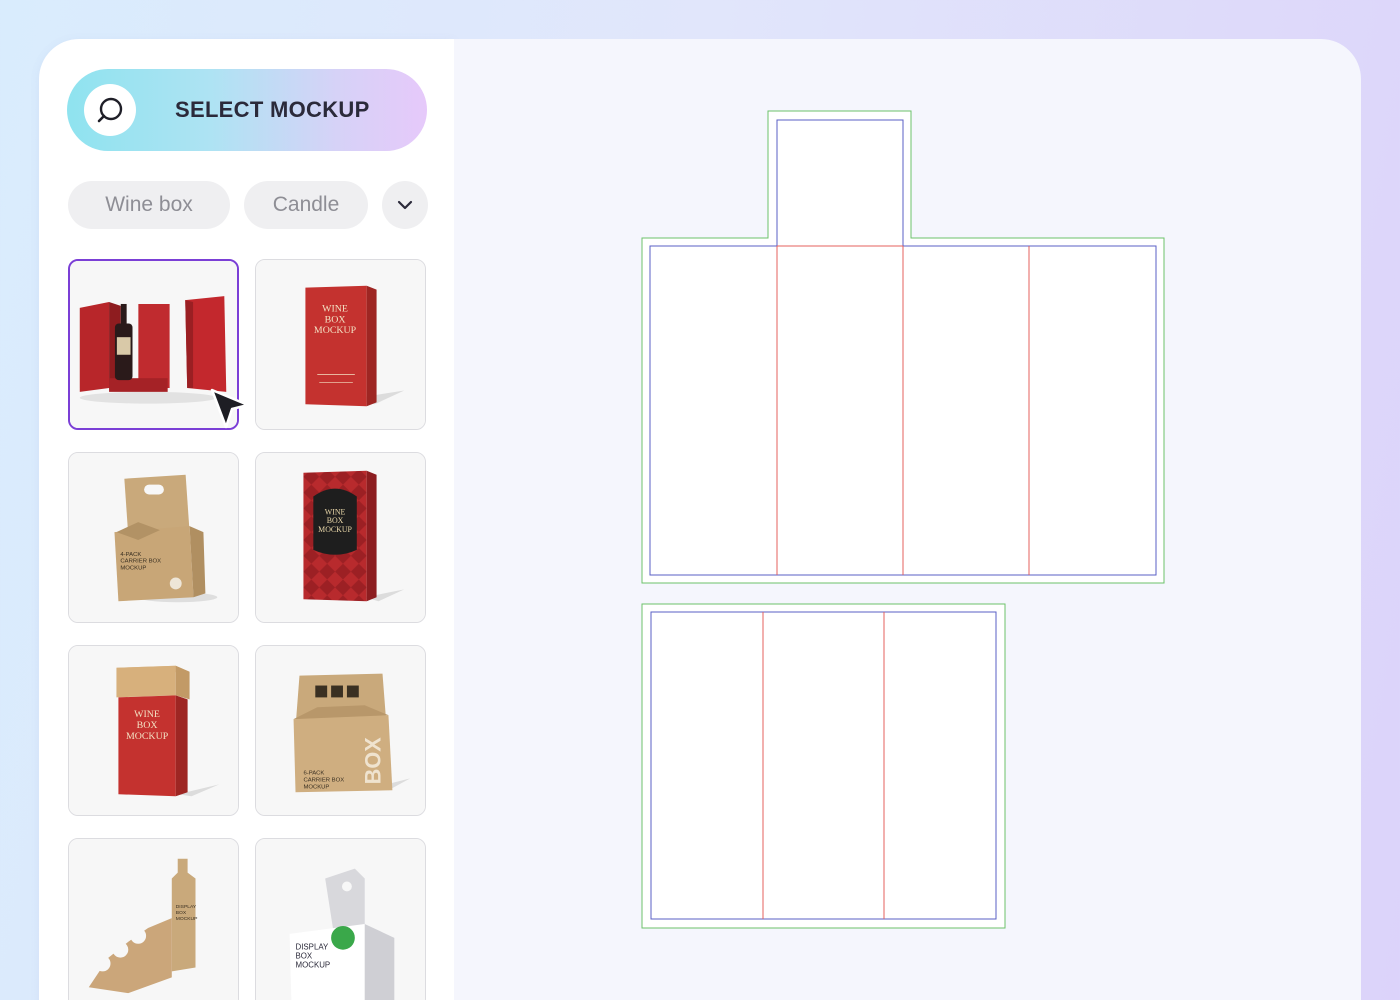 The image size is (1400, 1000). I want to click on select-mockup-label: SELECT MOCKUP, so click(272, 109).